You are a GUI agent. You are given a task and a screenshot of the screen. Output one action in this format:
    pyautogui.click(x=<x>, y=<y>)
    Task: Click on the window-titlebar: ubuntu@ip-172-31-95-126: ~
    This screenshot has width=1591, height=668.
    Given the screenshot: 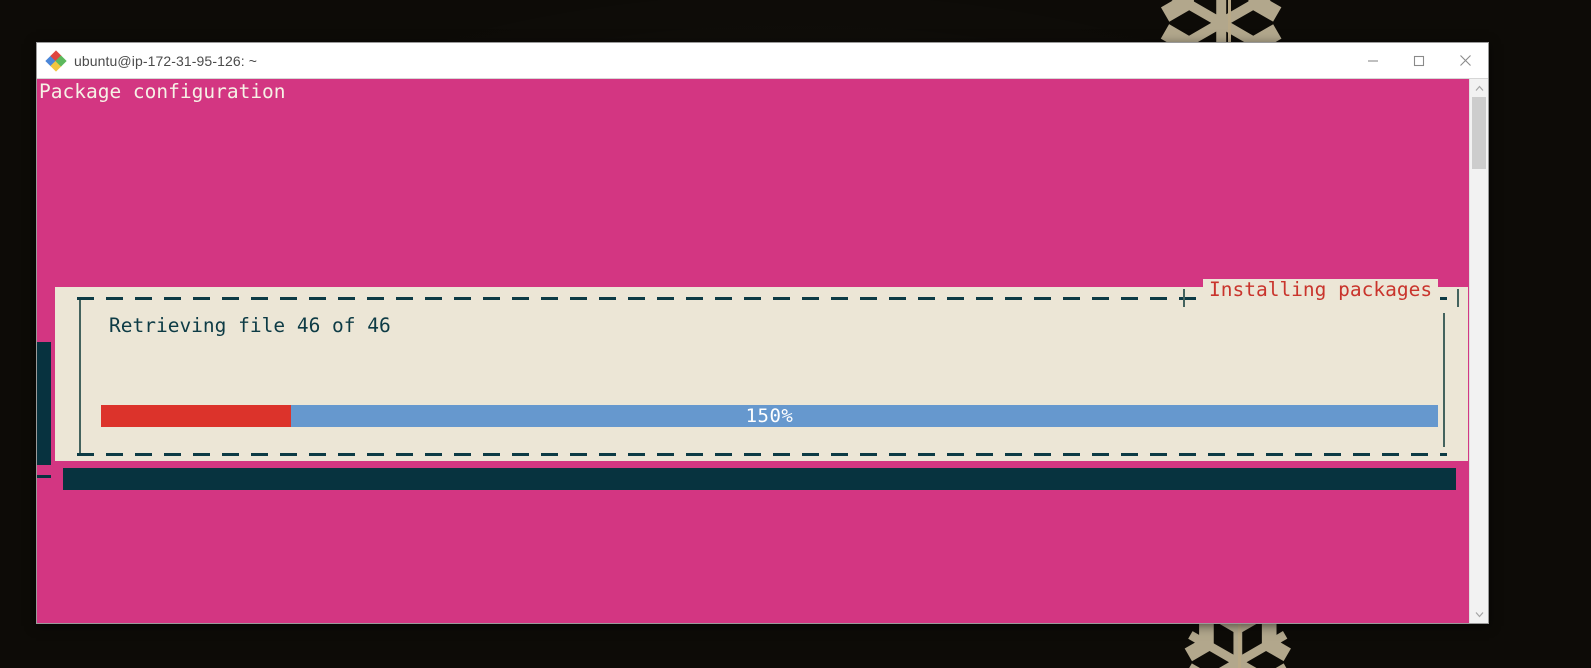 What is the action you would take?
    pyautogui.click(x=762, y=61)
    